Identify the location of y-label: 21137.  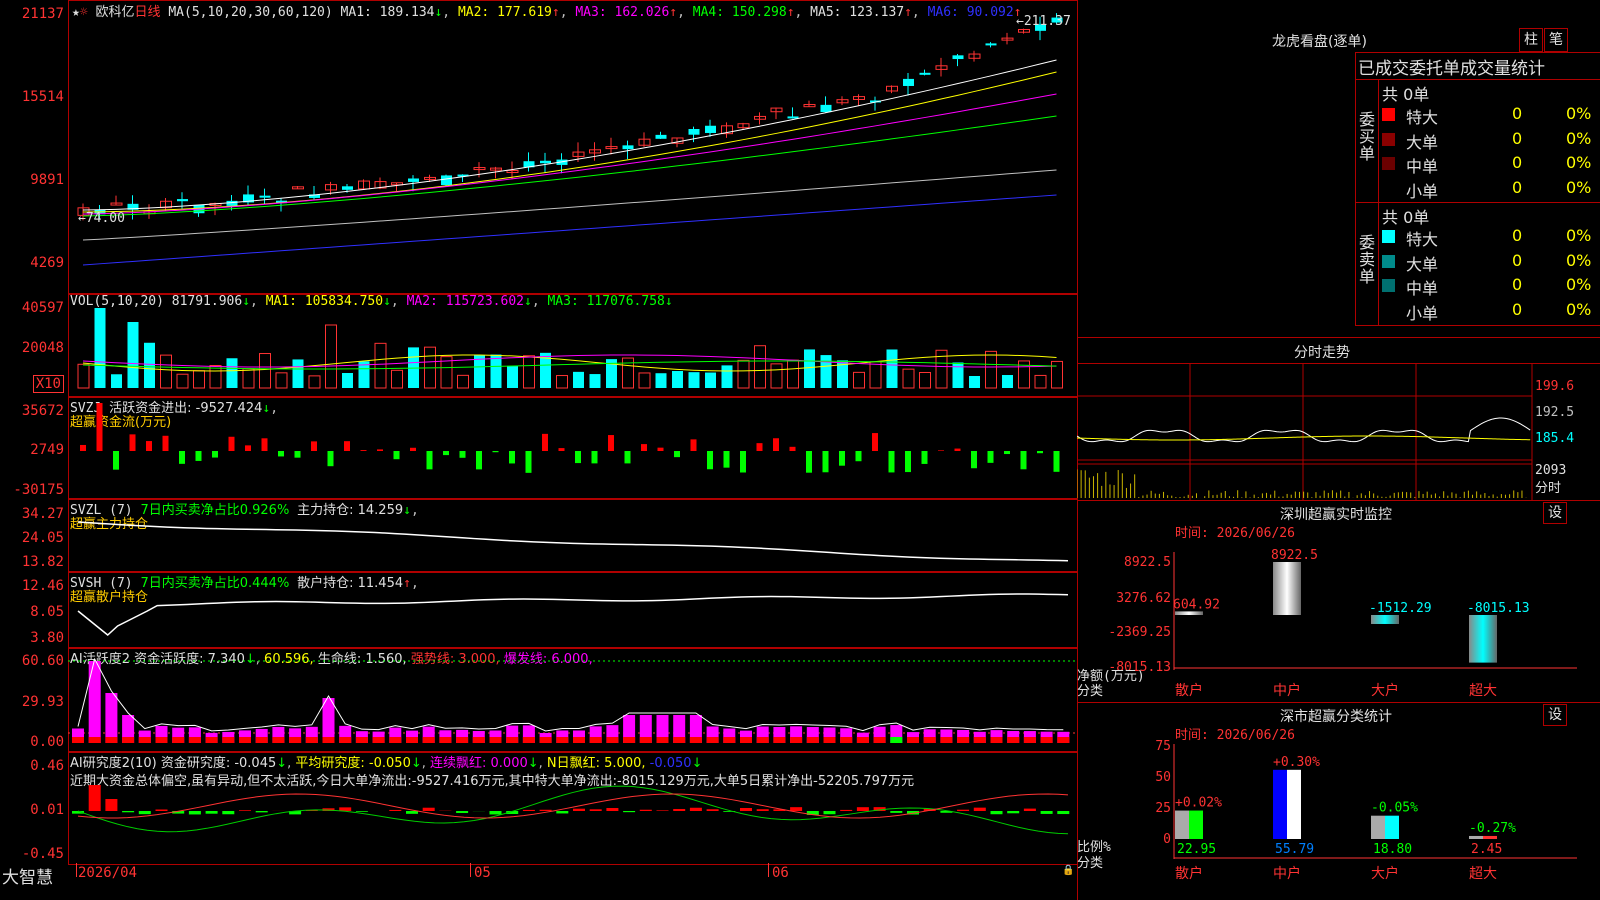
(42, 14).